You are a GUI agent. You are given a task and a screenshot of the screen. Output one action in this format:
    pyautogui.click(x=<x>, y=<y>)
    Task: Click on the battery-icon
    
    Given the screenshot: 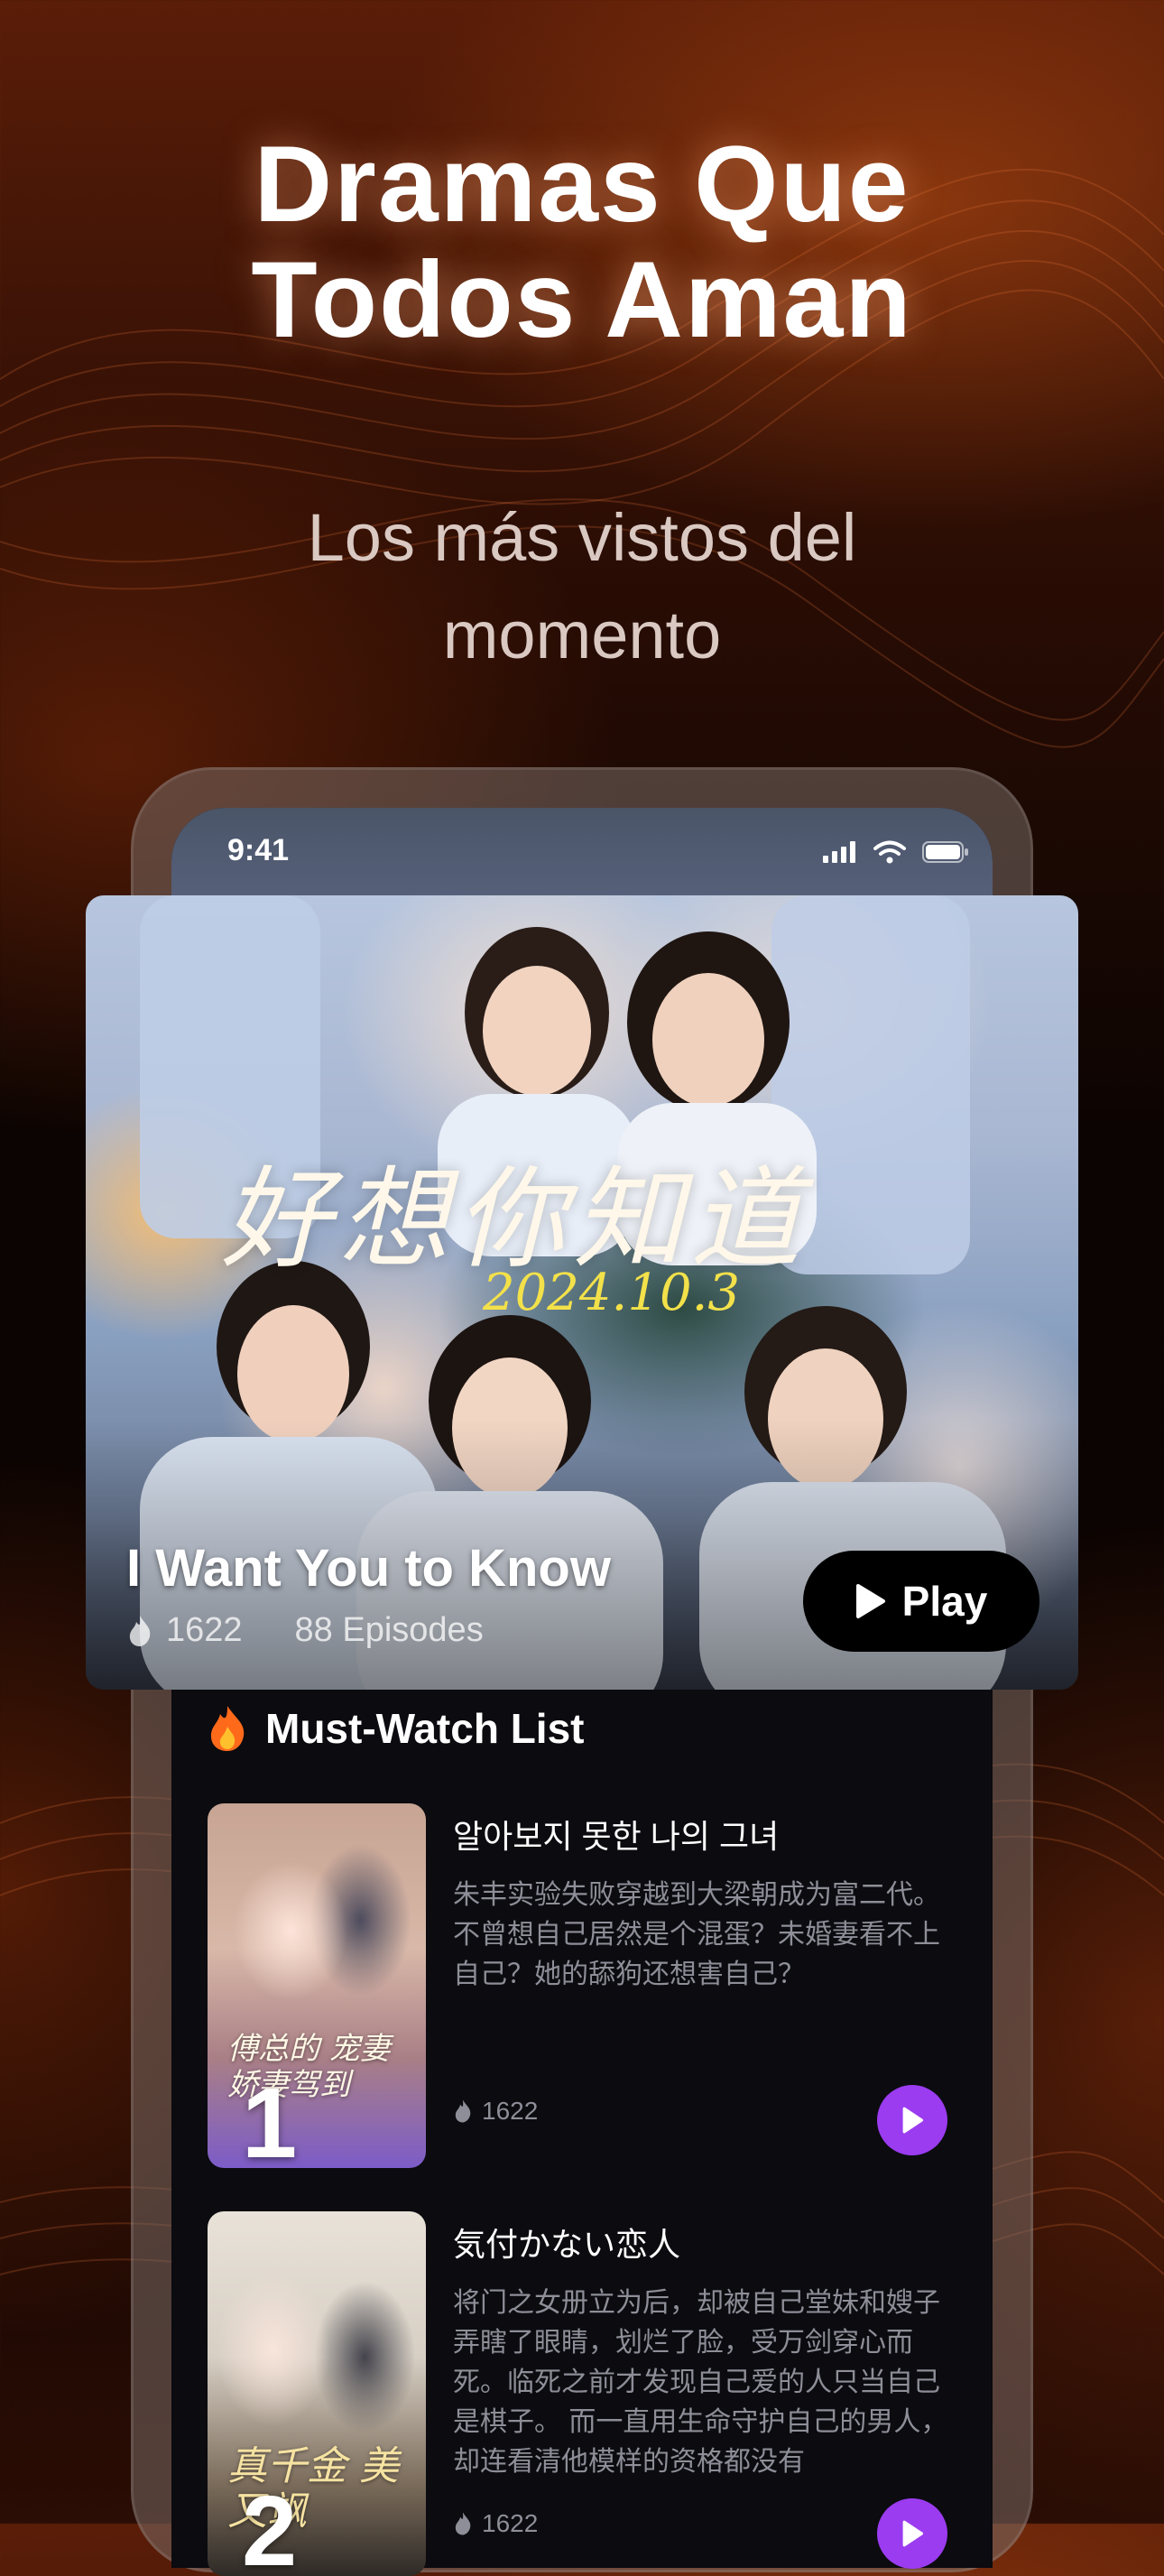 What is the action you would take?
    pyautogui.click(x=945, y=852)
    